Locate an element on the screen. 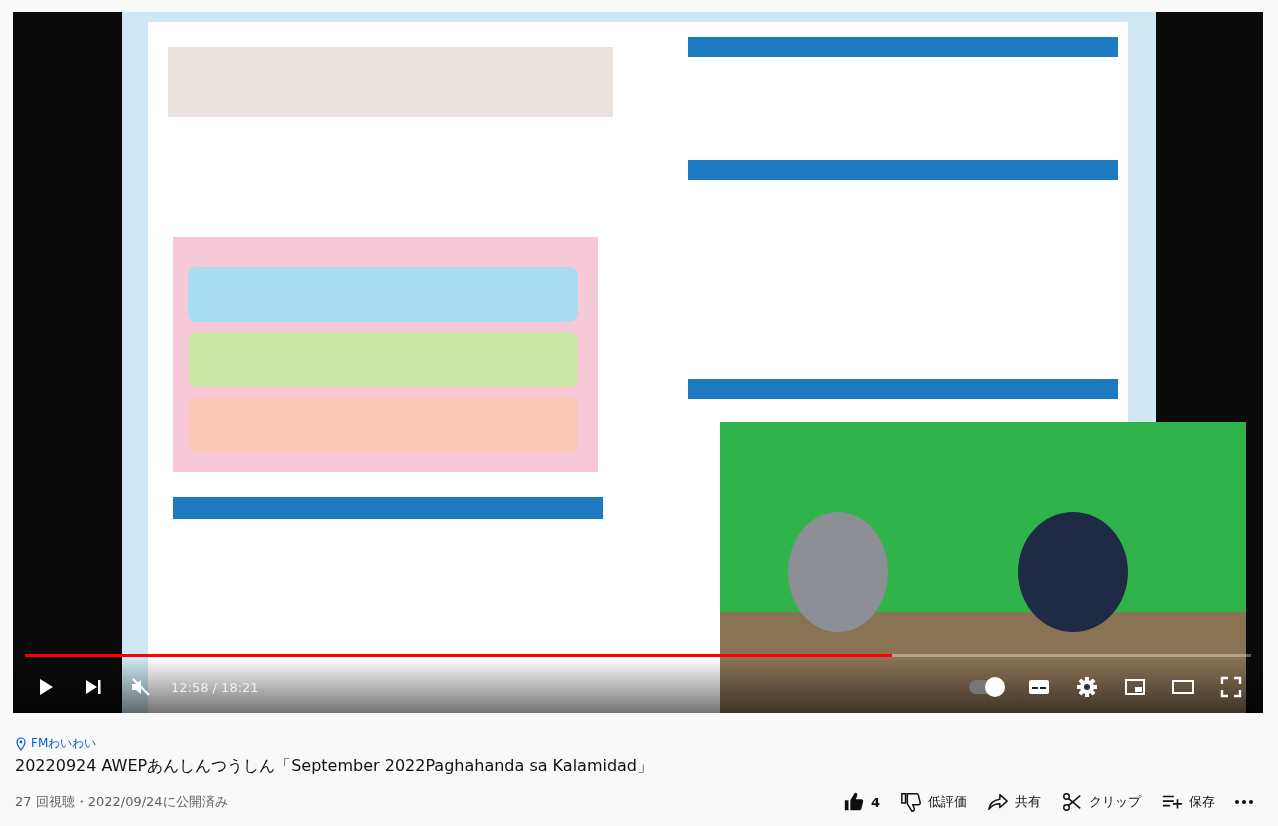  video-title: 20220924 AWEPあんしんつうしん「September 2022Paghahanda sa Kalamidad」 is located at coordinates (335, 766).